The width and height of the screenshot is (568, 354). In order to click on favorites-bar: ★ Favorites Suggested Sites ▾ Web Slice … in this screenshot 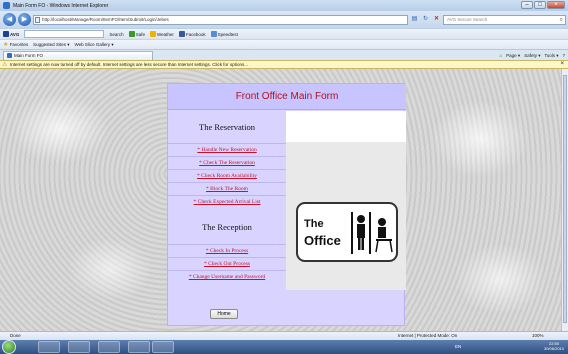, I will do `click(284, 44)`.